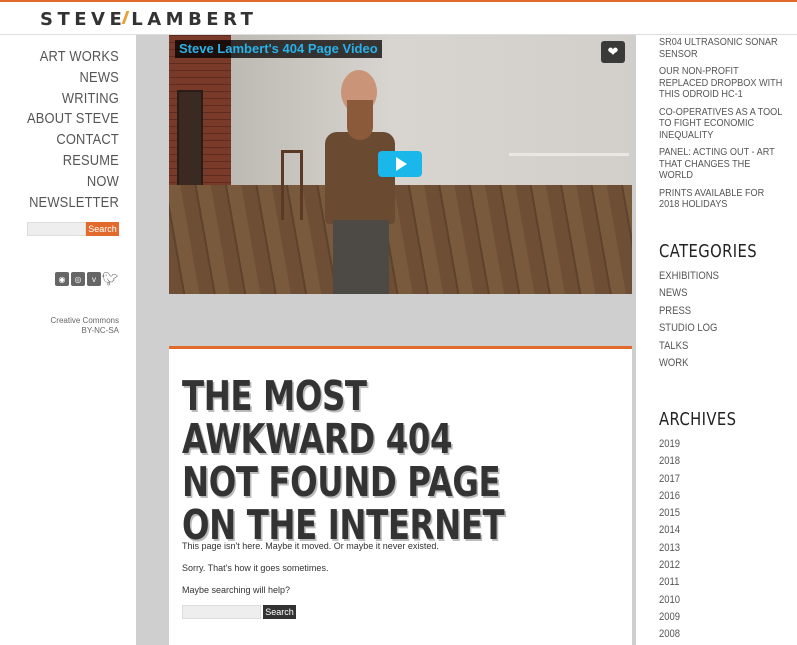  Describe the element at coordinates (669, 600) in the screenshot. I see `archive-year-link: 2010` at that location.